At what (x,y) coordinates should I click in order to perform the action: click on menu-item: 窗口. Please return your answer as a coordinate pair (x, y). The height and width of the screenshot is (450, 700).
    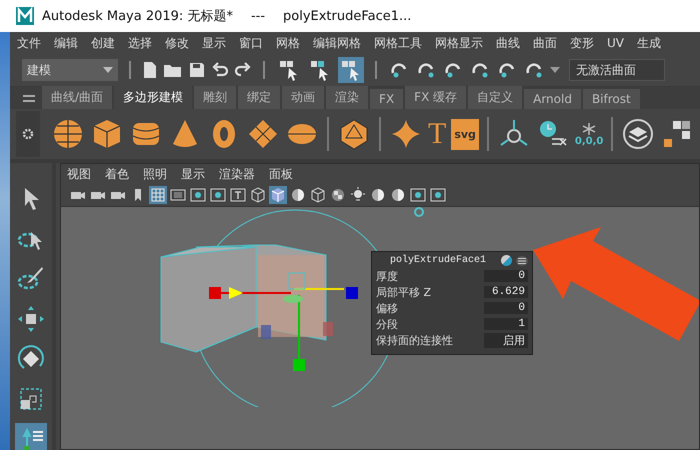
    Looking at the image, I should click on (251, 43).